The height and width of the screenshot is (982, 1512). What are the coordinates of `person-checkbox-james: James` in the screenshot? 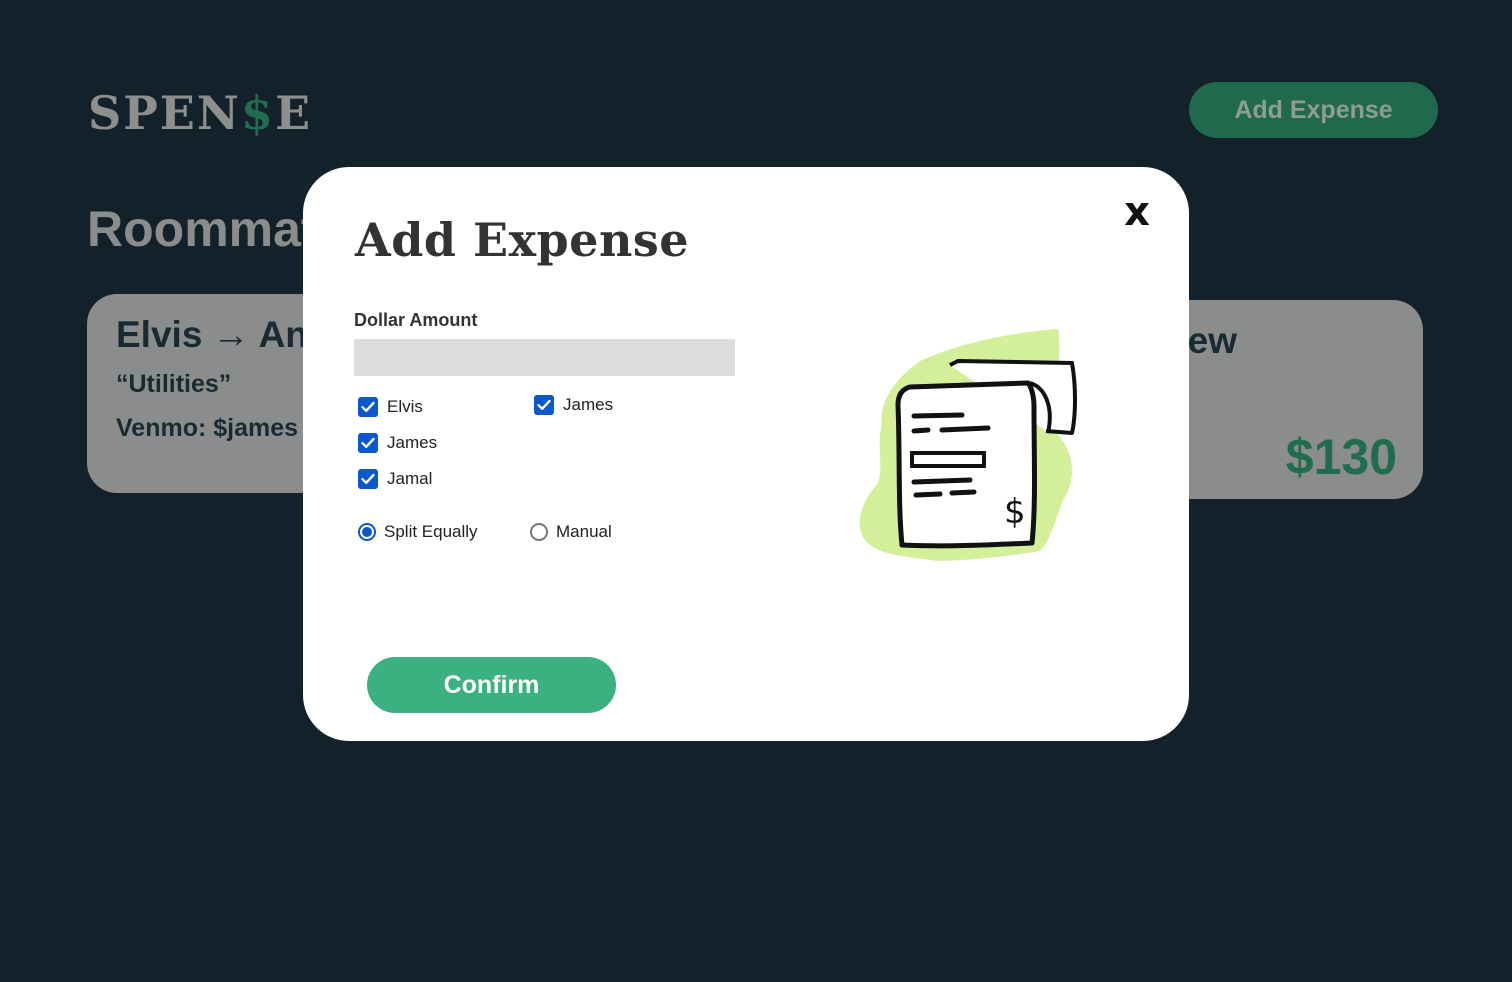 It's located at (397, 443).